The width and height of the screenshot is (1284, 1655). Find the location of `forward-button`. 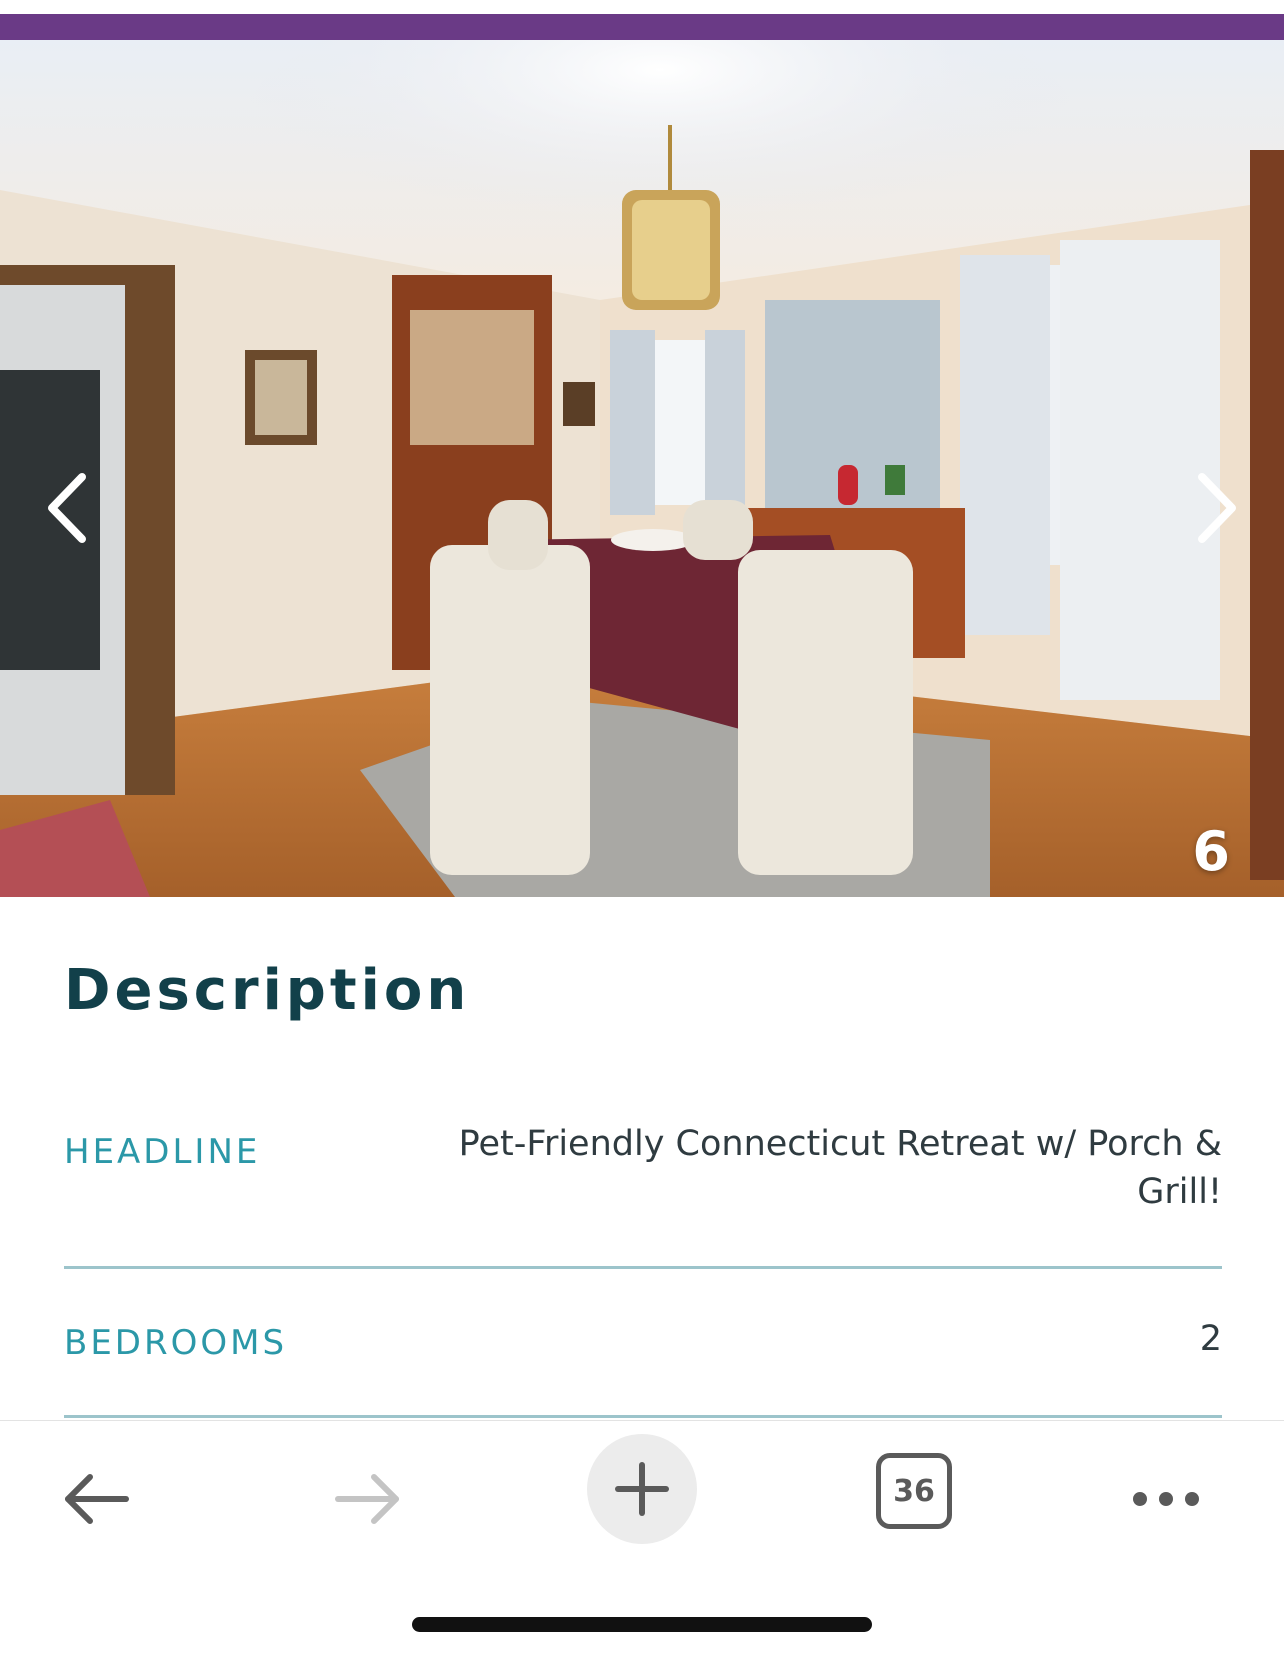

forward-button is located at coordinates (368, 1499).